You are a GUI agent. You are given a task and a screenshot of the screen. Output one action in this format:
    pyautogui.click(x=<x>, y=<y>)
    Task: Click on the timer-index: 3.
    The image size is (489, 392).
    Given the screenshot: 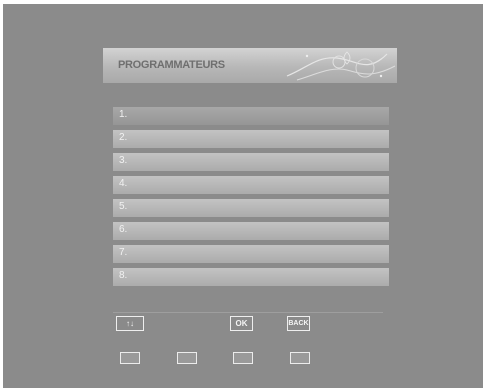 What is the action you would take?
    pyautogui.click(x=123, y=160)
    